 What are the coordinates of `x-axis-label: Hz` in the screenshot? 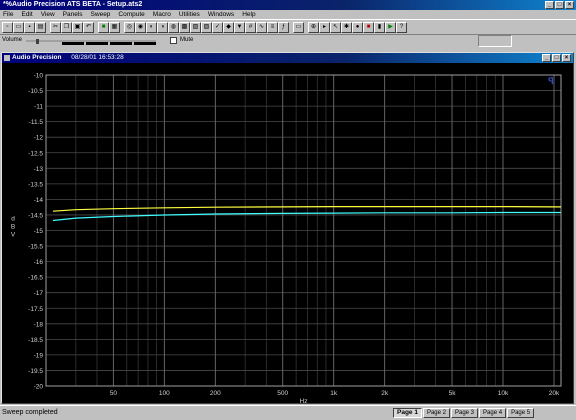 It's located at (304, 400).